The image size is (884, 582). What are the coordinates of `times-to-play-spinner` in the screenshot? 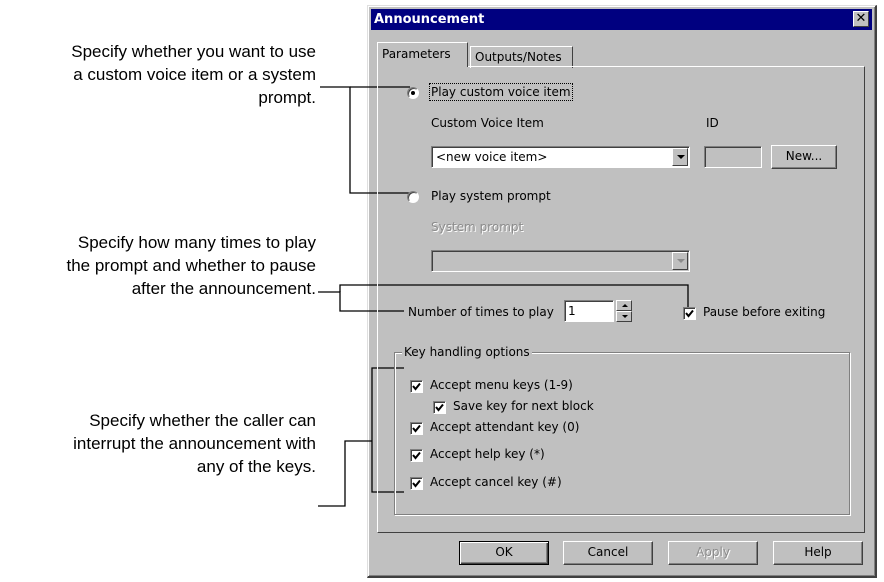 It's located at (624, 311).